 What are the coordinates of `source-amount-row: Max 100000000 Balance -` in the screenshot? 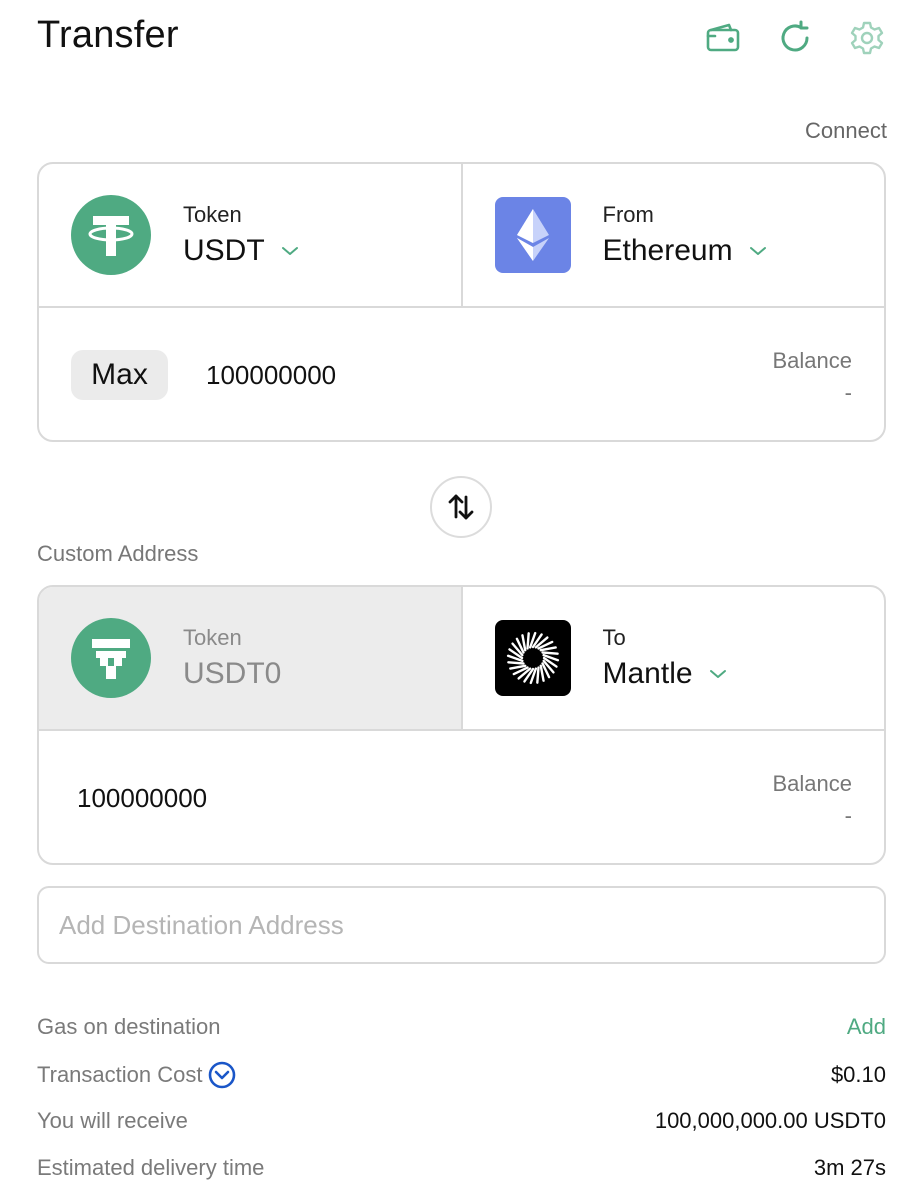 It's located at (461, 374).